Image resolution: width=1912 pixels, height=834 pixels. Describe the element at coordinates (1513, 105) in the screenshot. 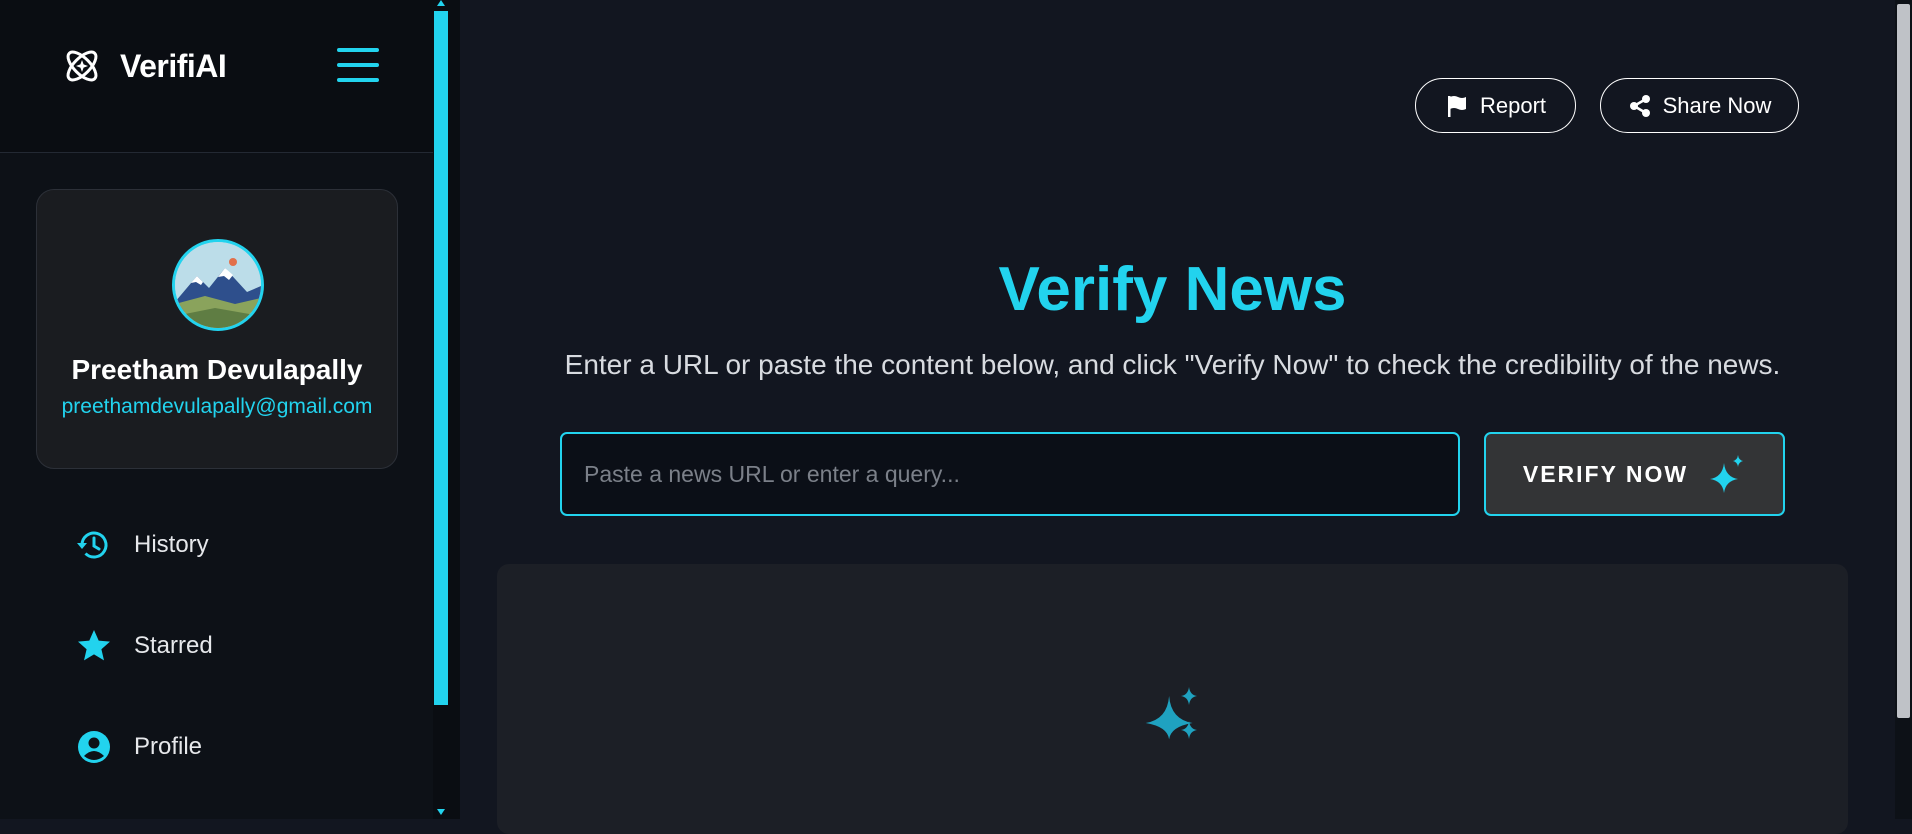

I see `report-label: Report` at that location.